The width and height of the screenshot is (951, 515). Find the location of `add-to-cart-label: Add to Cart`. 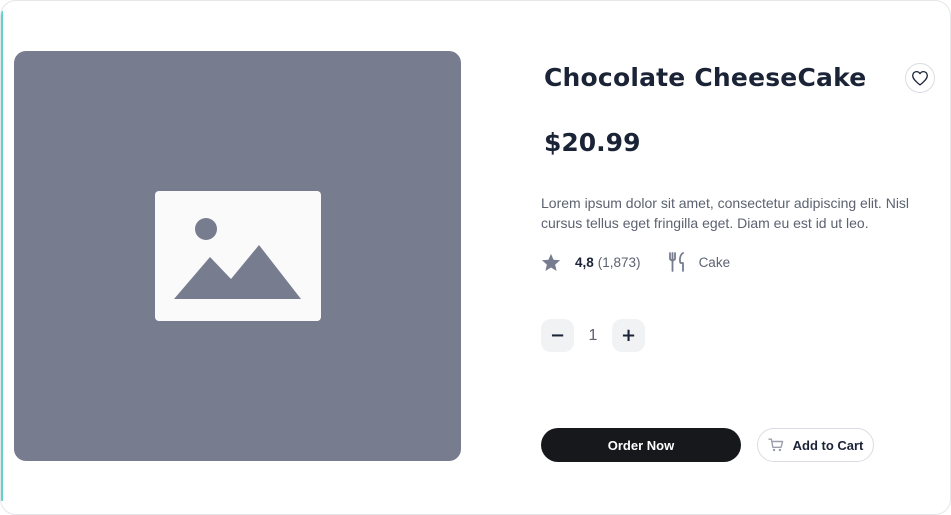

add-to-cart-label: Add to Cart is located at coordinates (828, 445).